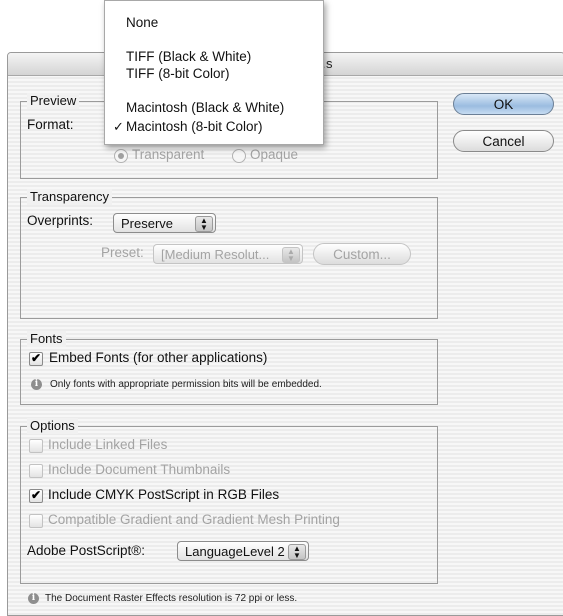 This screenshot has height=616, width=563. Describe the element at coordinates (52, 426) in the screenshot. I see `options-legend: Options` at that location.